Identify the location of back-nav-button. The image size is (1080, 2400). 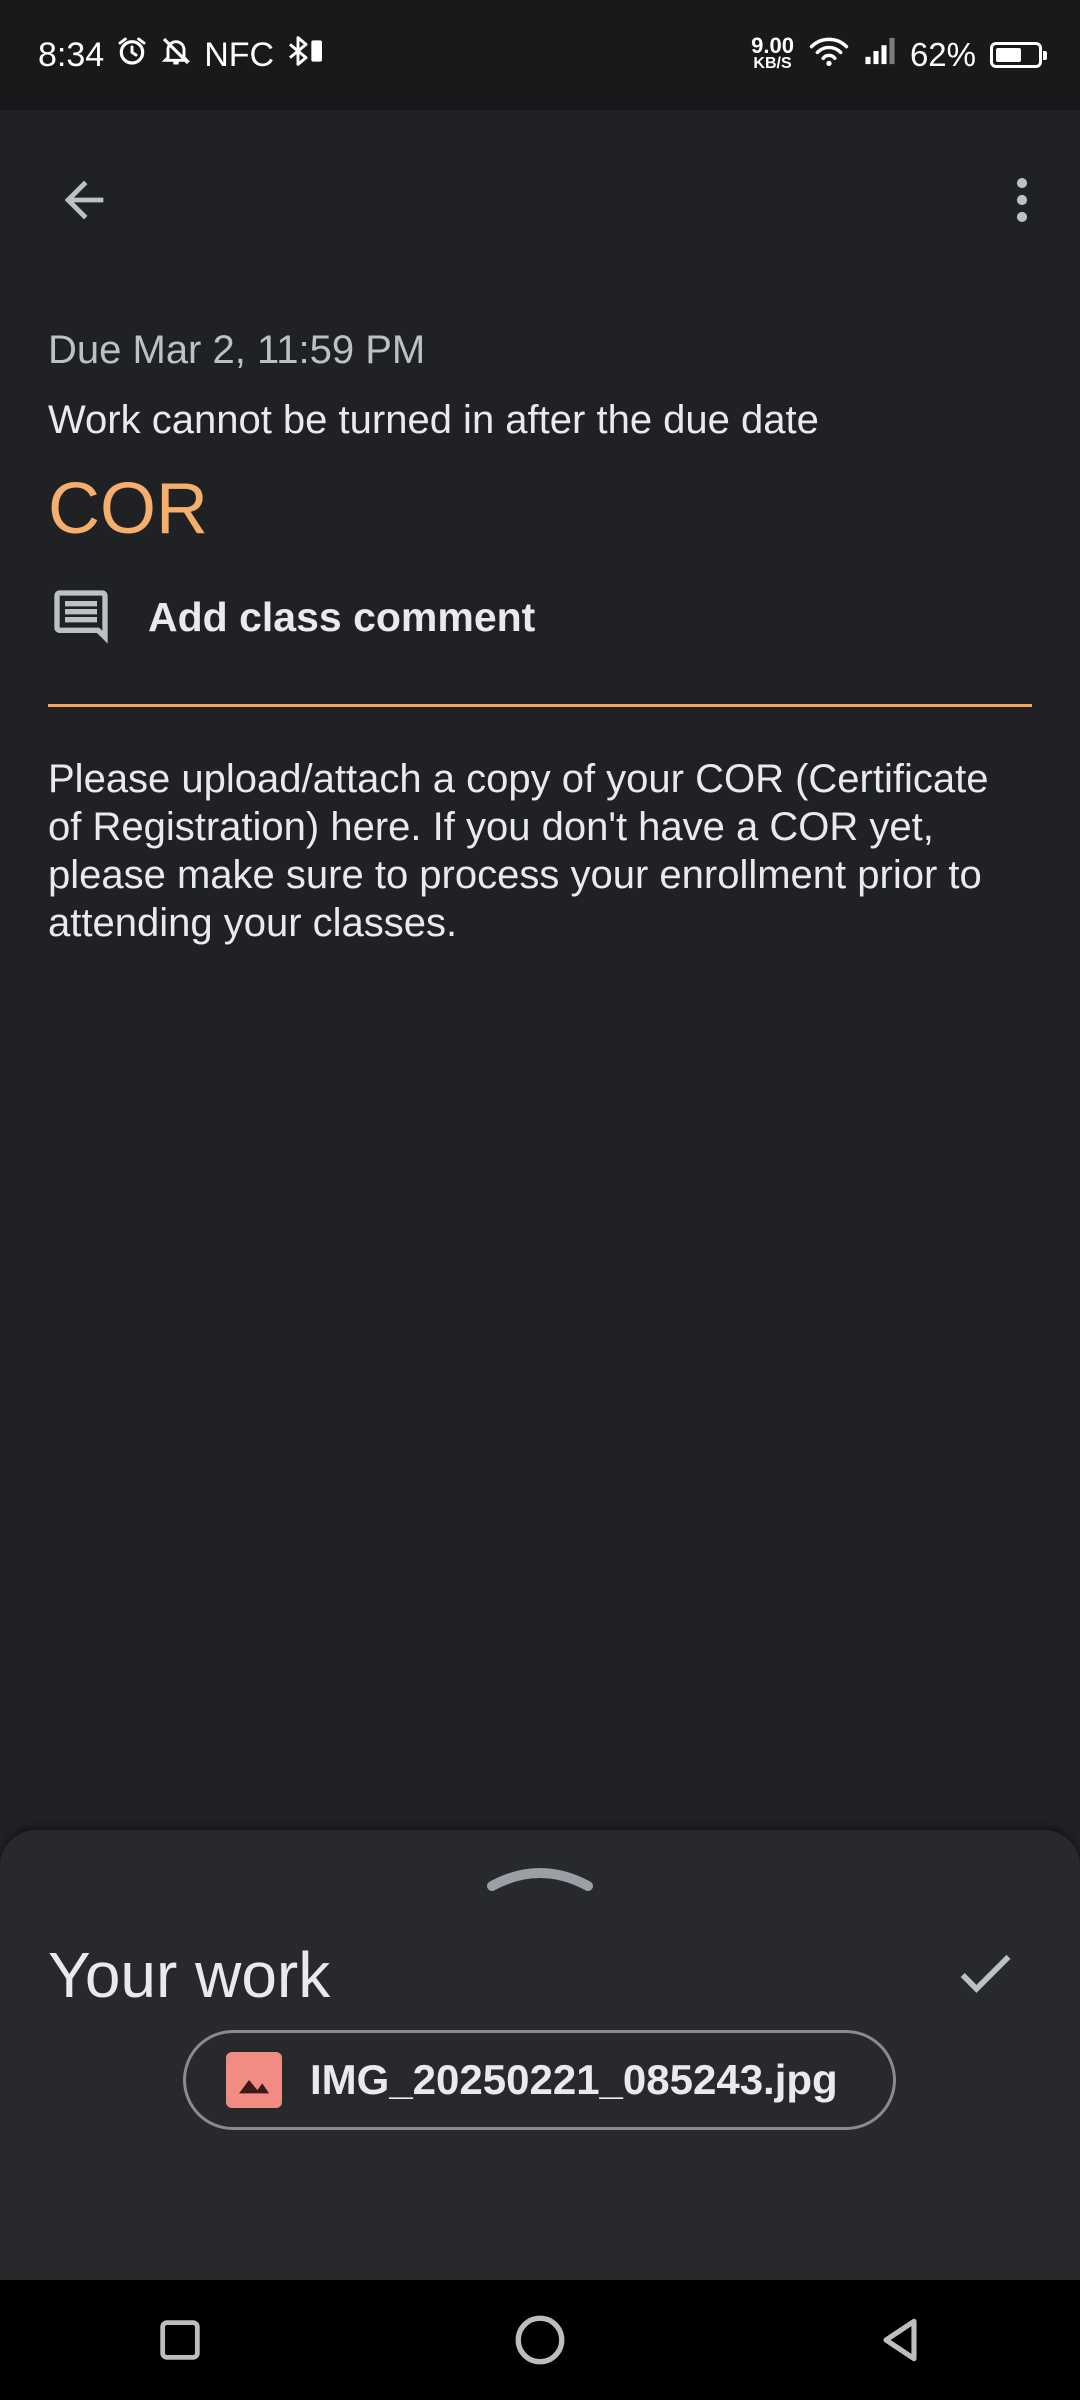
(900, 2340).